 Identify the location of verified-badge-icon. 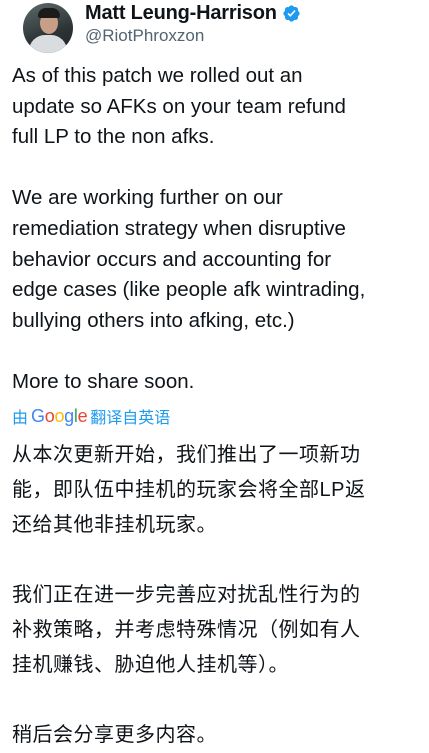
(291, 13).